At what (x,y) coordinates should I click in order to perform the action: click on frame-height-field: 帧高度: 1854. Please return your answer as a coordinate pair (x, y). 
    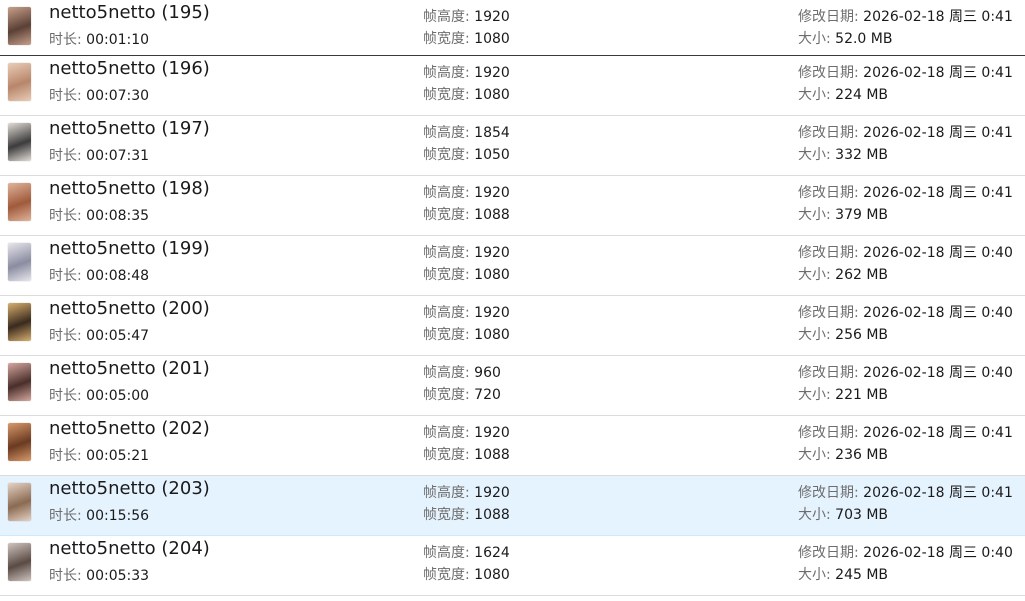
    Looking at the image, I should click on (466, 132).